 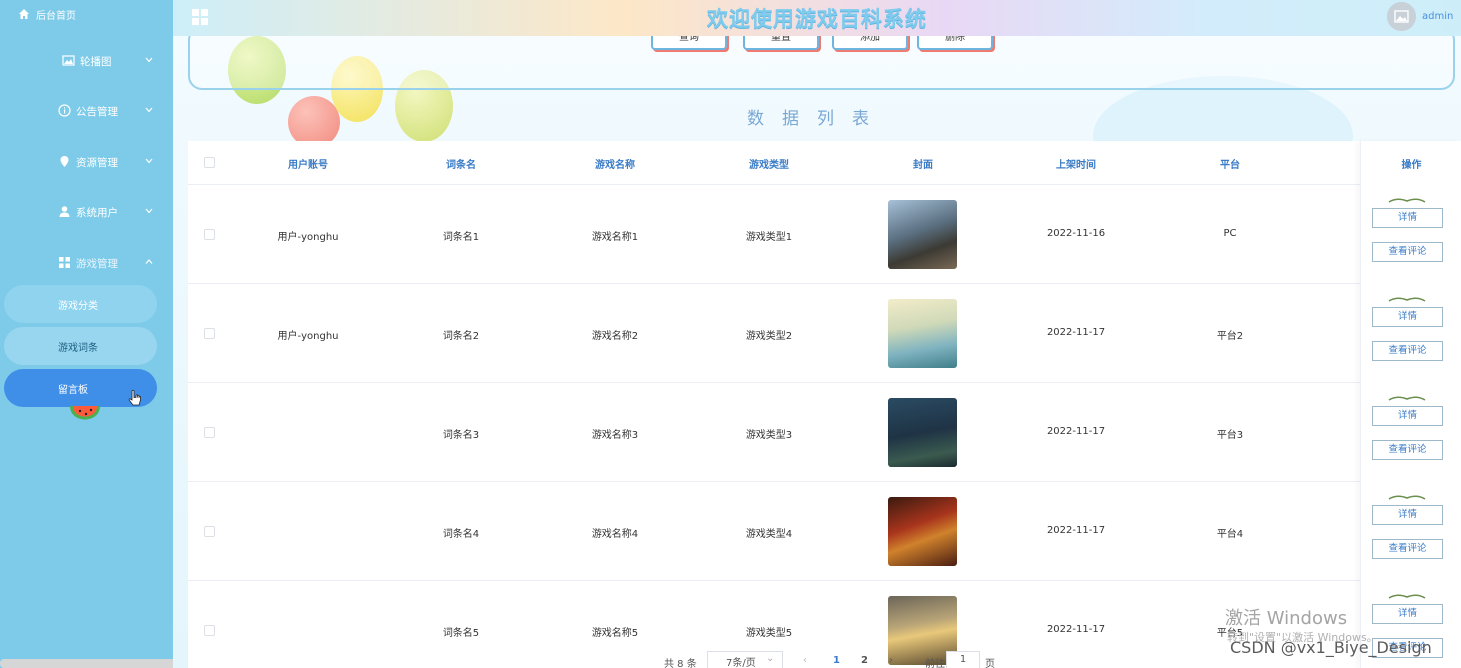 I want to click on next-page-icon: ›, so click(x=891, y=660).